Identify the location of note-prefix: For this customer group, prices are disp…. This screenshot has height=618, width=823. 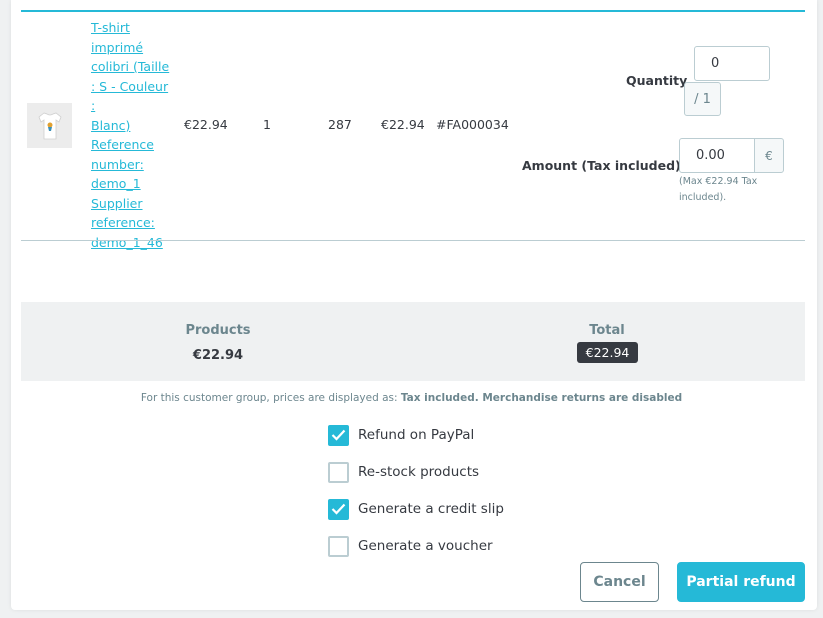
(270, 398).